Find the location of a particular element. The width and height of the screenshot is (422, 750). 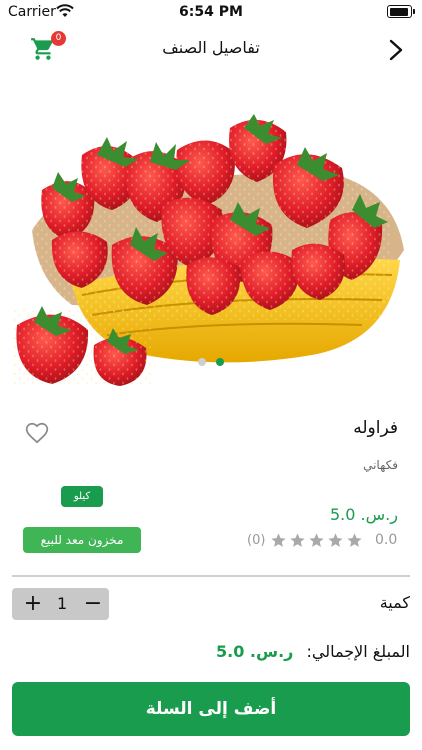

total-label: المبلغ الإجمالي: is located at coordinates (358, 651).